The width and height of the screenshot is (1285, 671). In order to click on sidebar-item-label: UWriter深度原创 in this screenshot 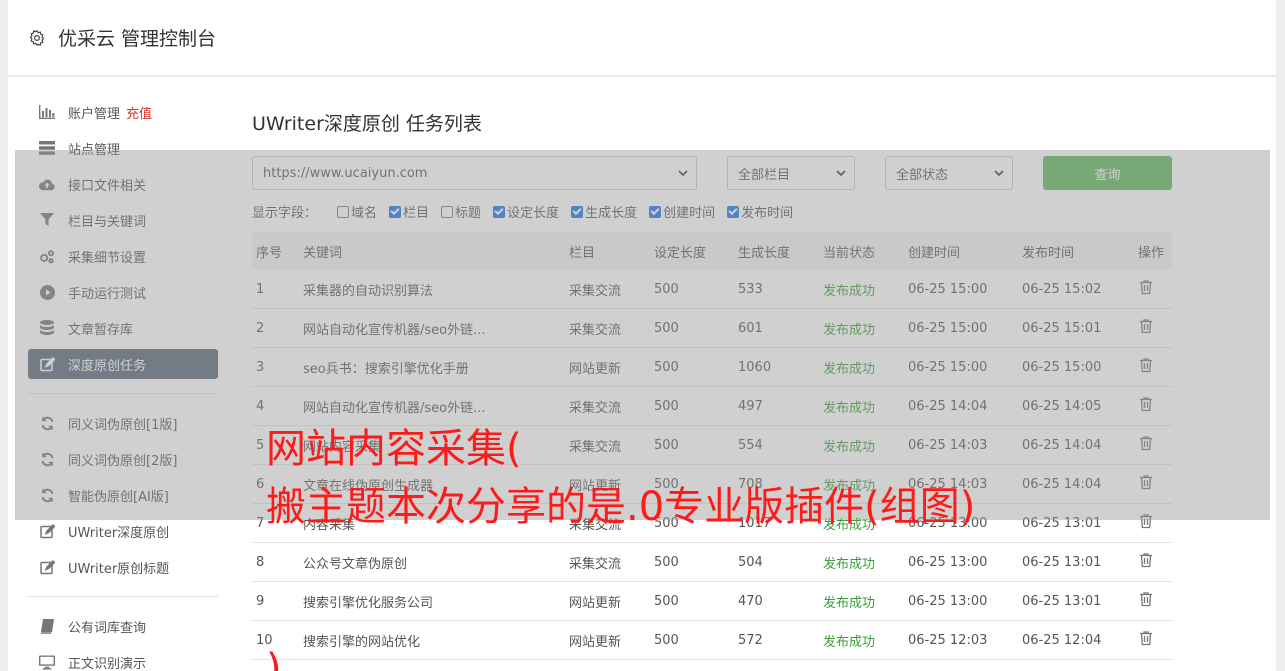, I will do `click(119, 533)`.